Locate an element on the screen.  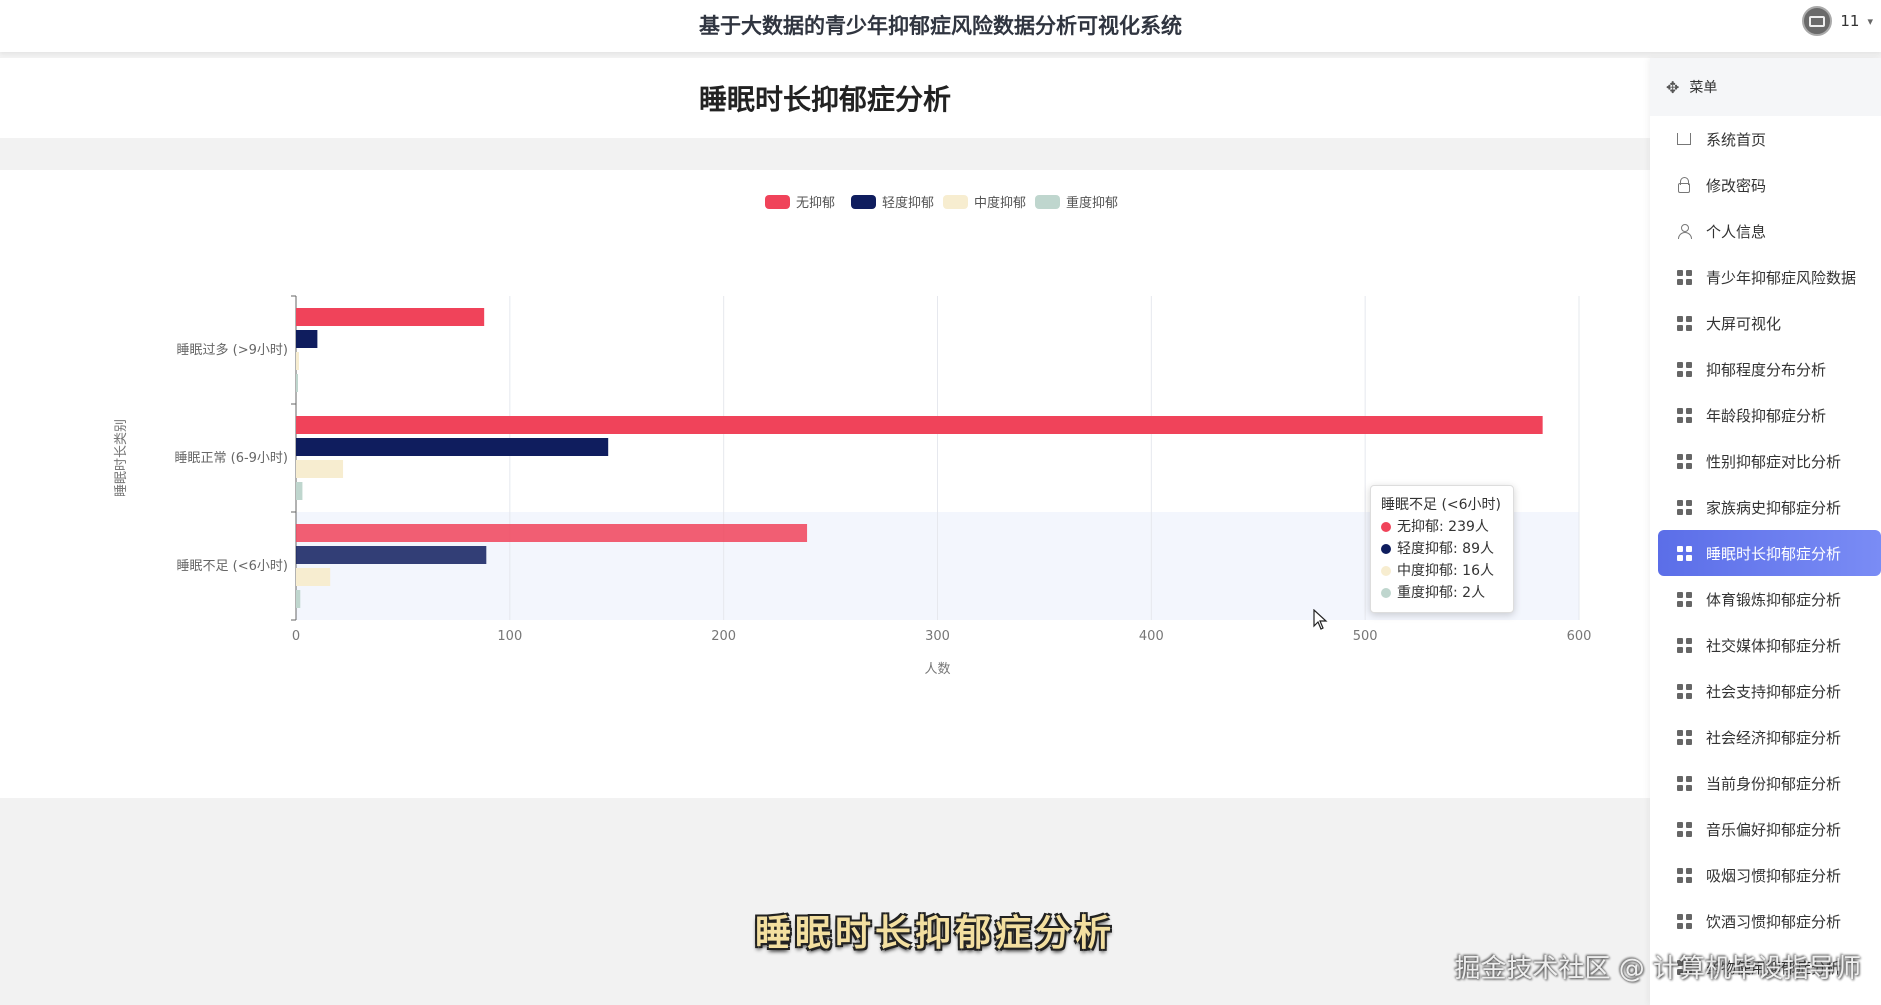
page-title: 睡眠时长抑郁症分析 is located at coordinates (824, 99).